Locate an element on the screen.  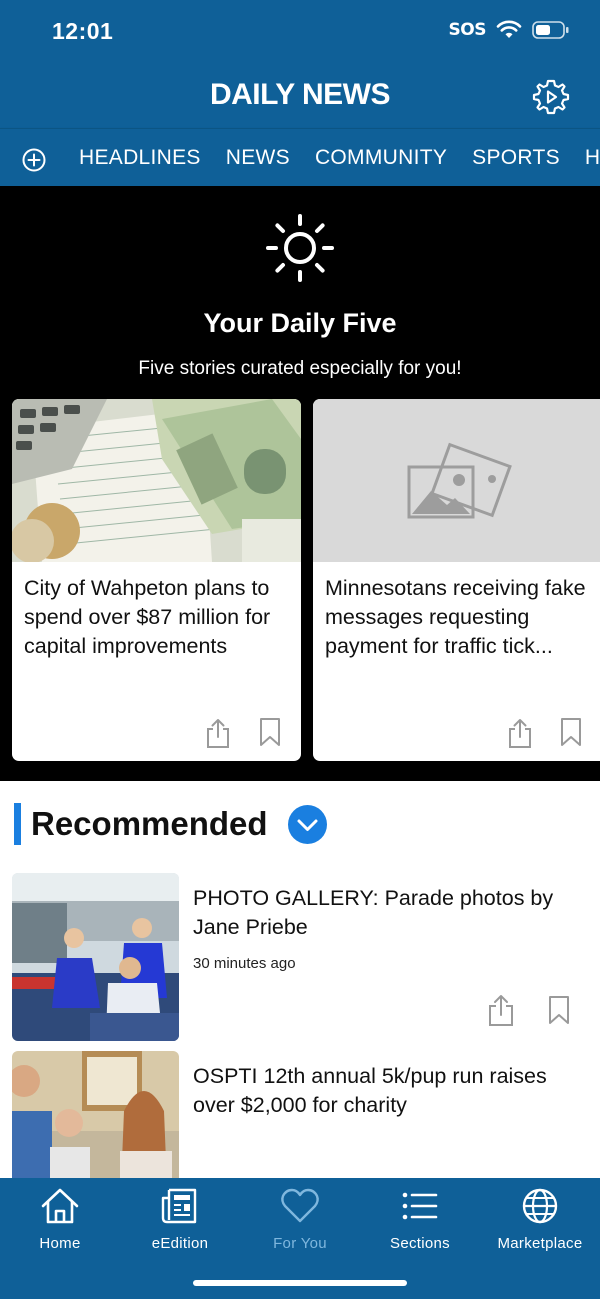
app-header: DAILY NEWS is located at coordinates (300, 96).